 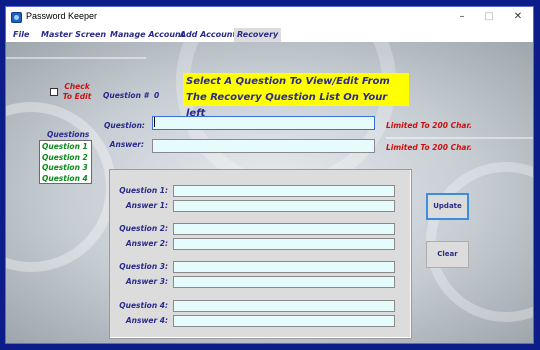 What do you see at coordinates (126, 95) in the screenshot?
I see `question-number-label: Question #` at bounding box center [126, 95].